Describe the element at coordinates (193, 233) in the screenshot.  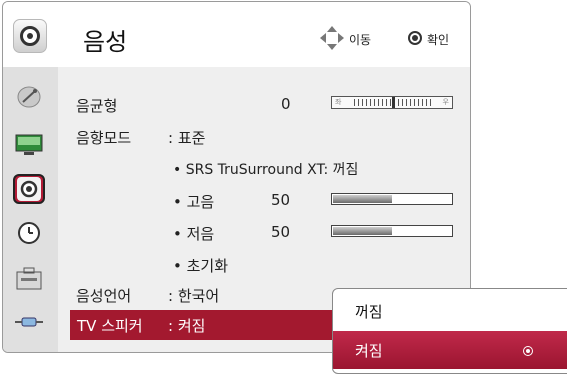
I see `bass-label: • 저음` at that location.